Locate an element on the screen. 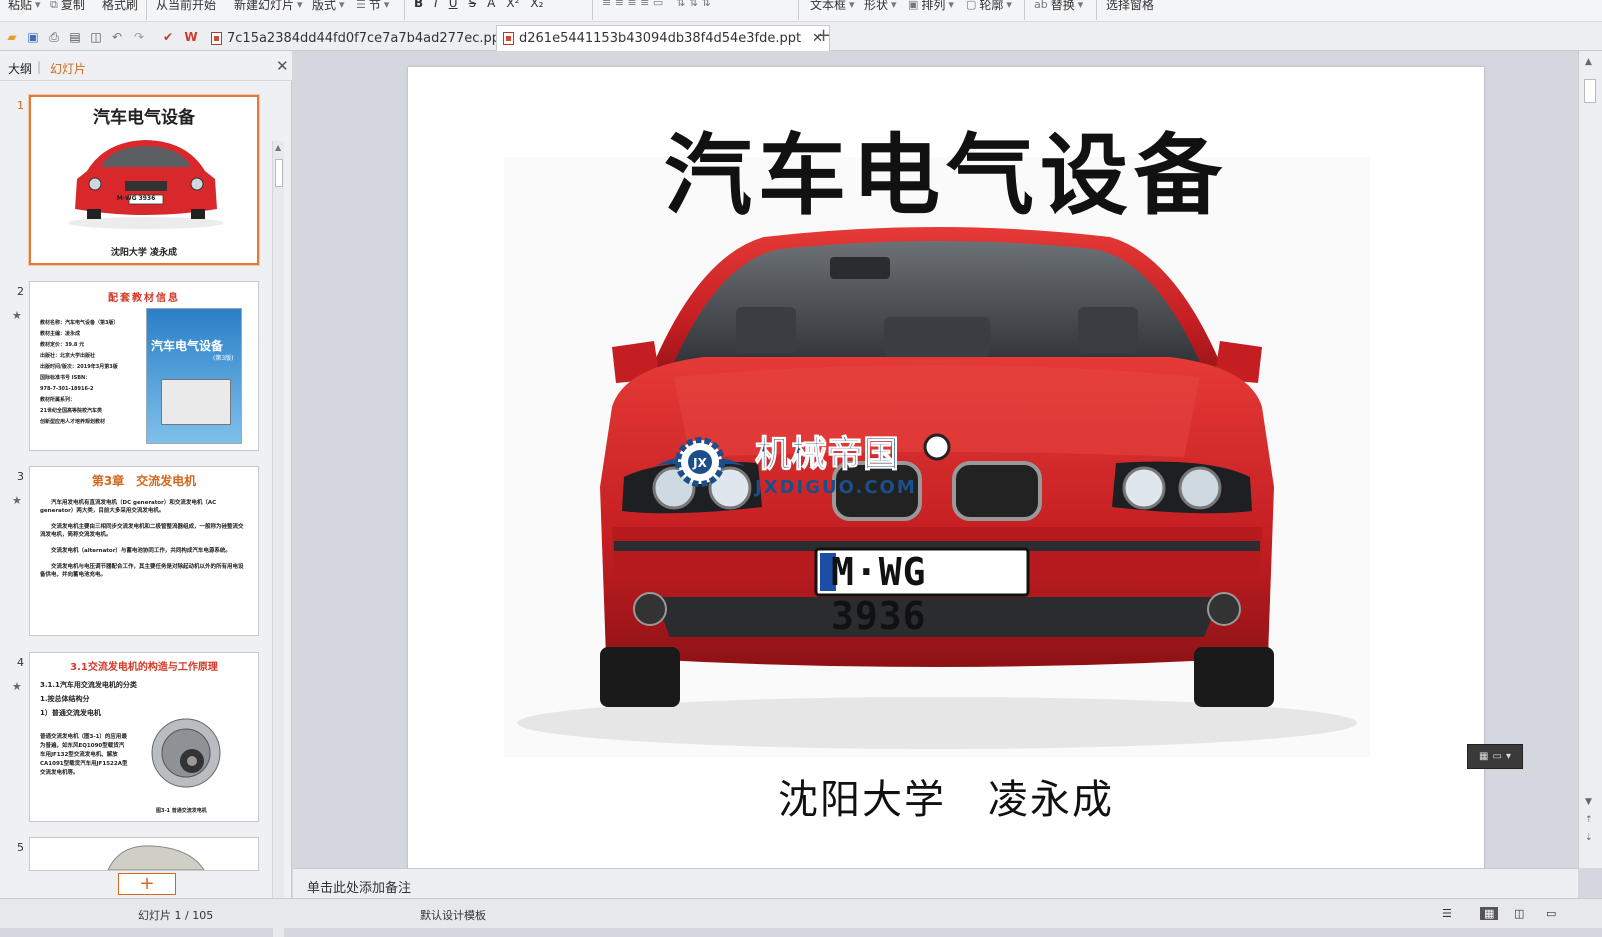 The width and height of the screenshot is (1602, 937). slide-number: 4 is located at coordinates (20, 662).